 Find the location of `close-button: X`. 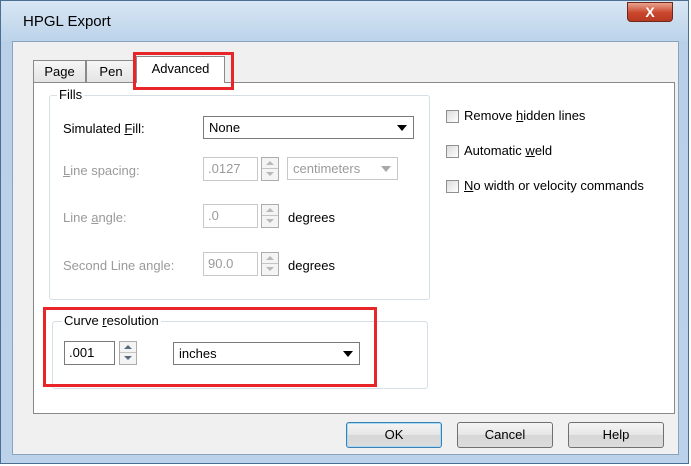

close-button: X is located at coordinates (650, 12).